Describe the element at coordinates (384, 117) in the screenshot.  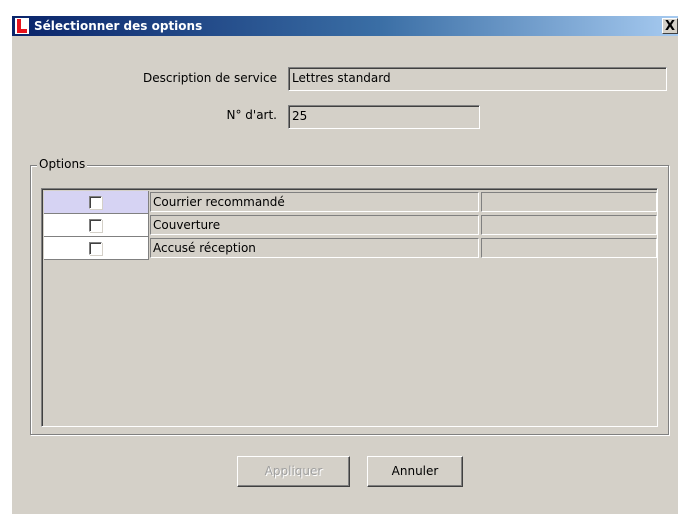
I see `article-number-field: 25` at that location.